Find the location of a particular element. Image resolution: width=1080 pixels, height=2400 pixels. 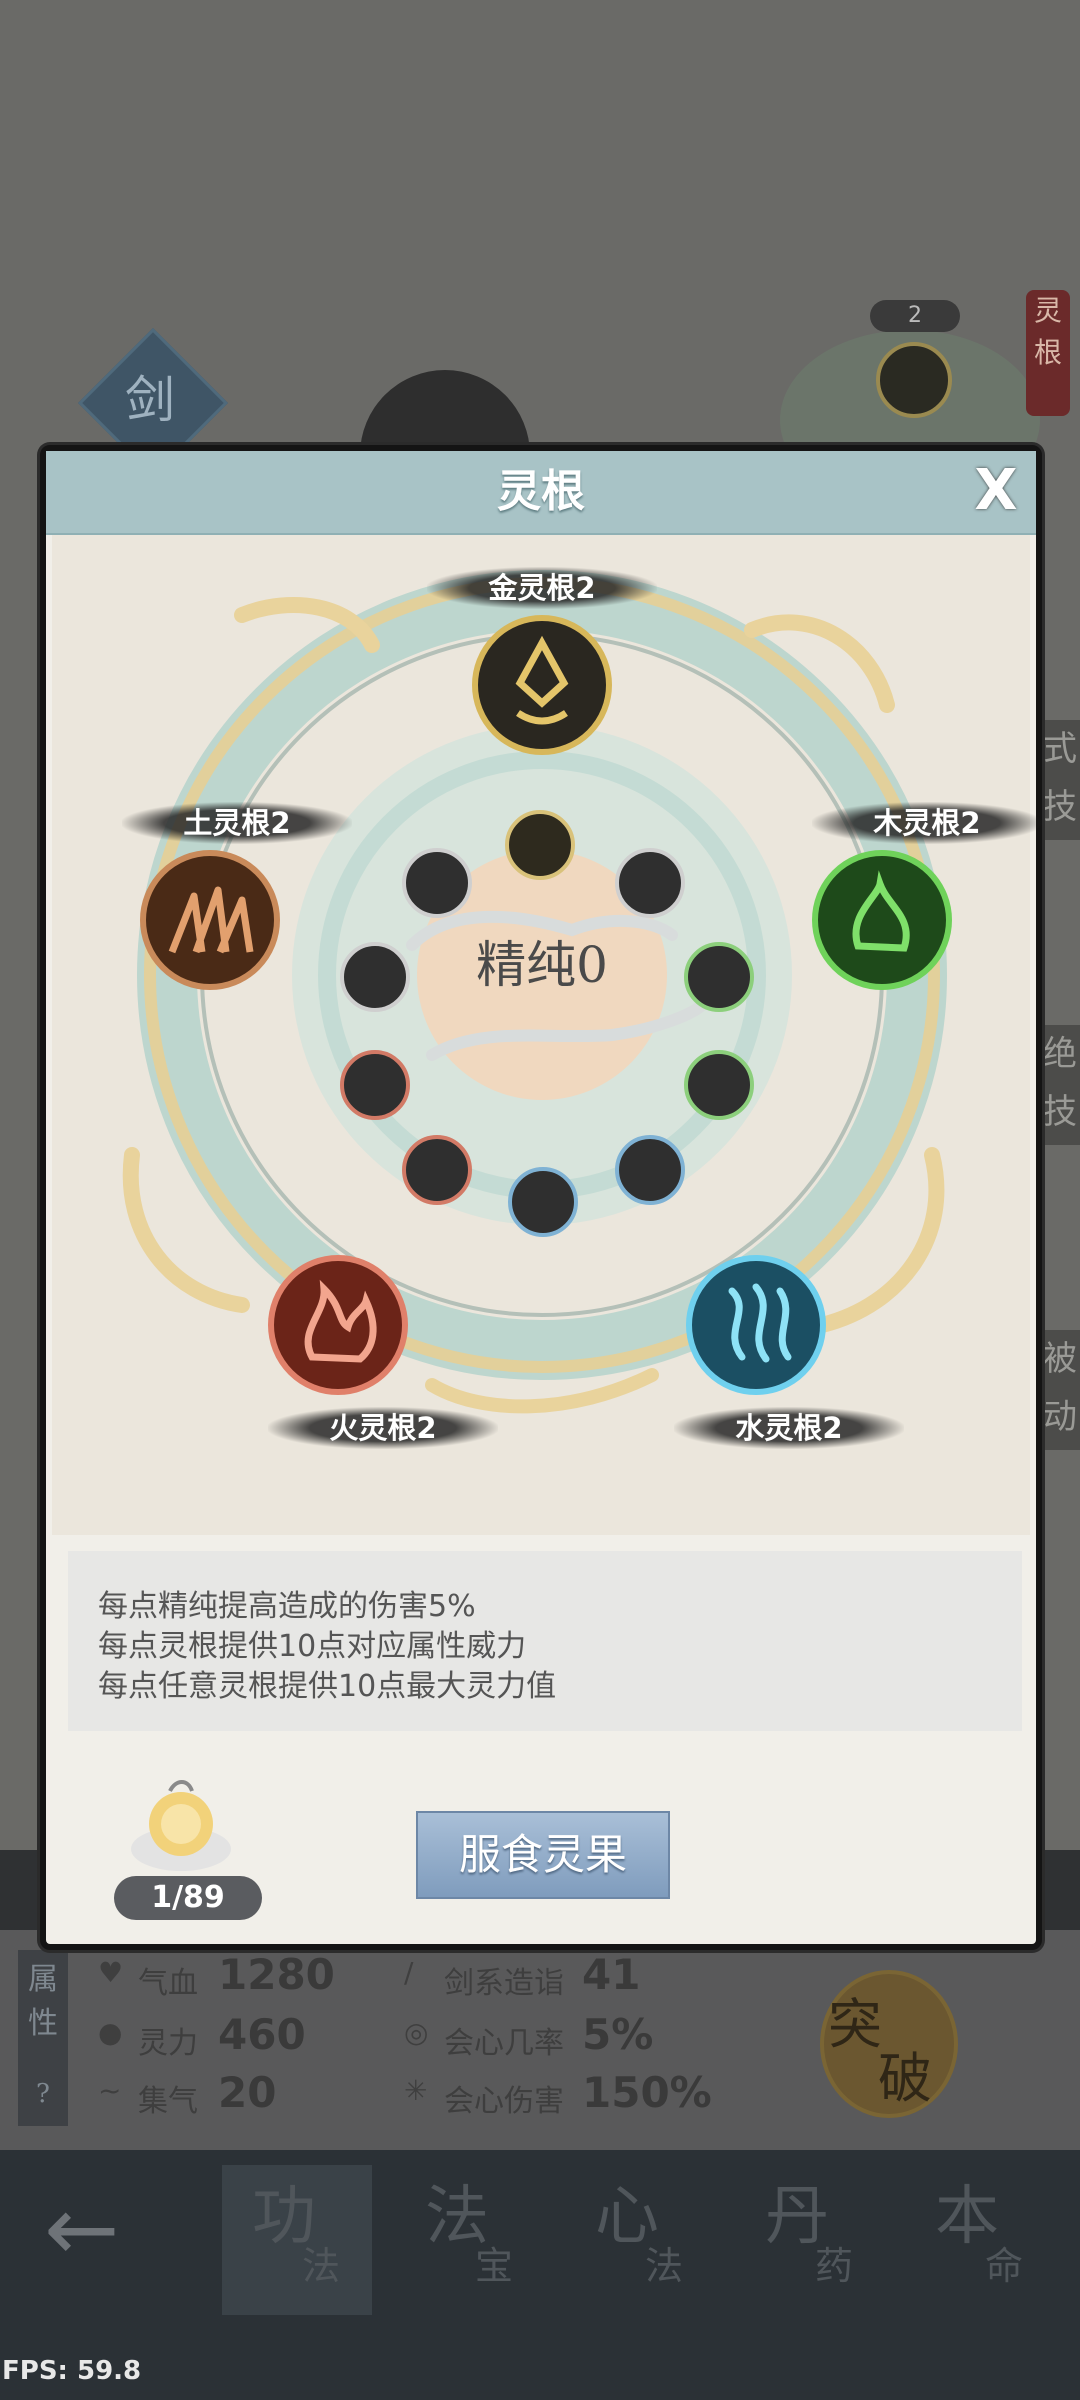

water-root-glyph is located at coordinates (760, 1323).